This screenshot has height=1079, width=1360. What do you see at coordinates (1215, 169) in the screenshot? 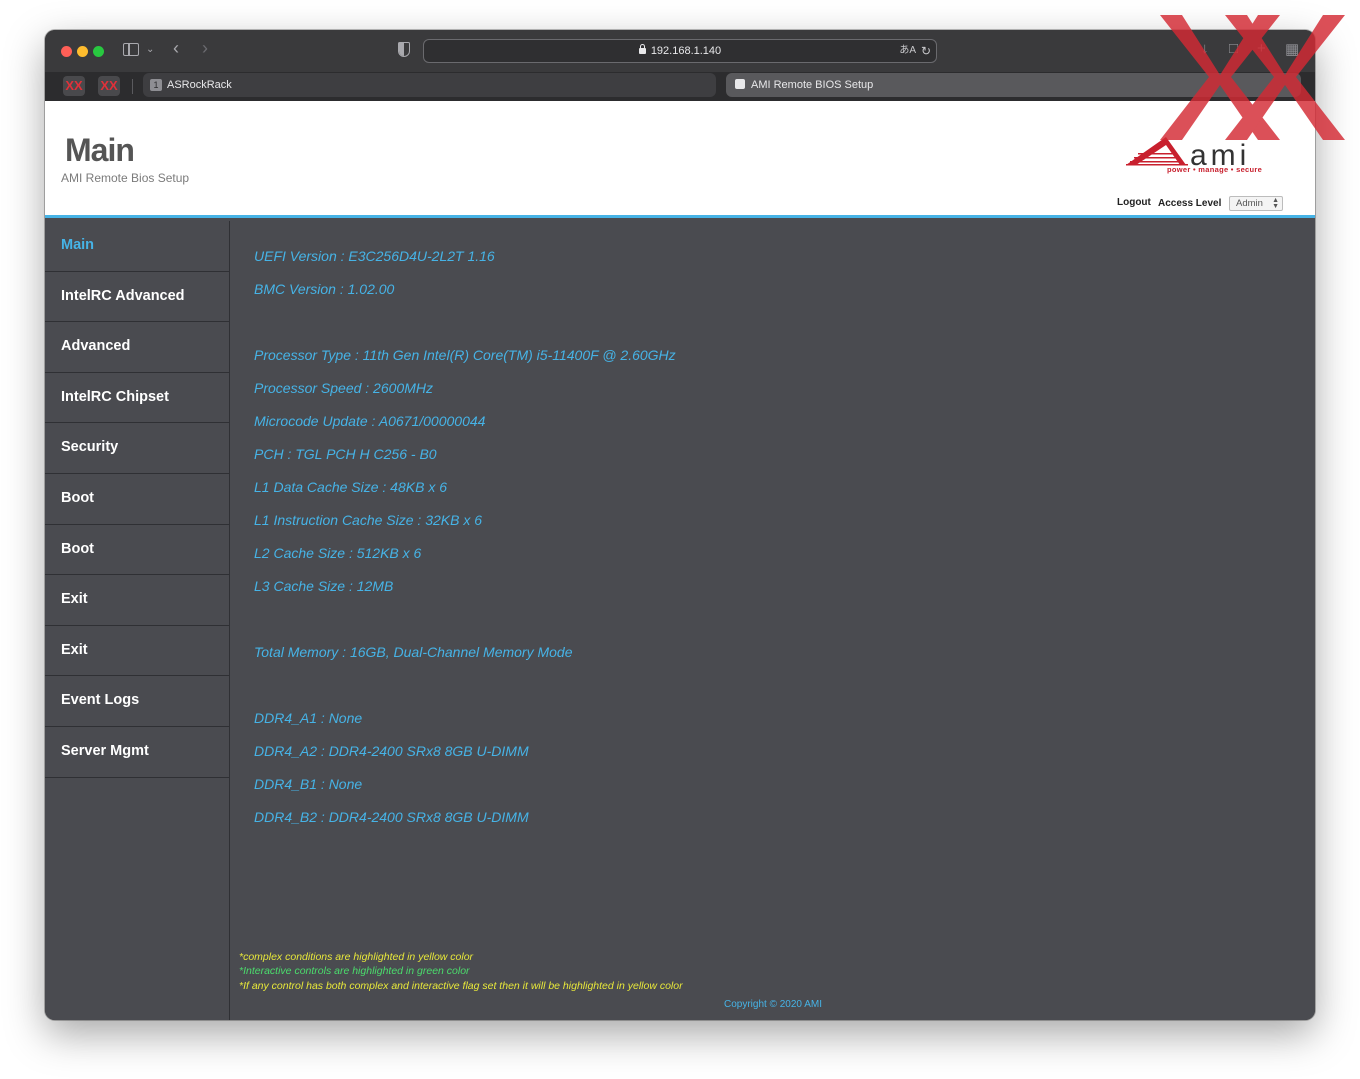
I see `ami-tagline: power • manage • secure` at bounding box center [1215, 169].